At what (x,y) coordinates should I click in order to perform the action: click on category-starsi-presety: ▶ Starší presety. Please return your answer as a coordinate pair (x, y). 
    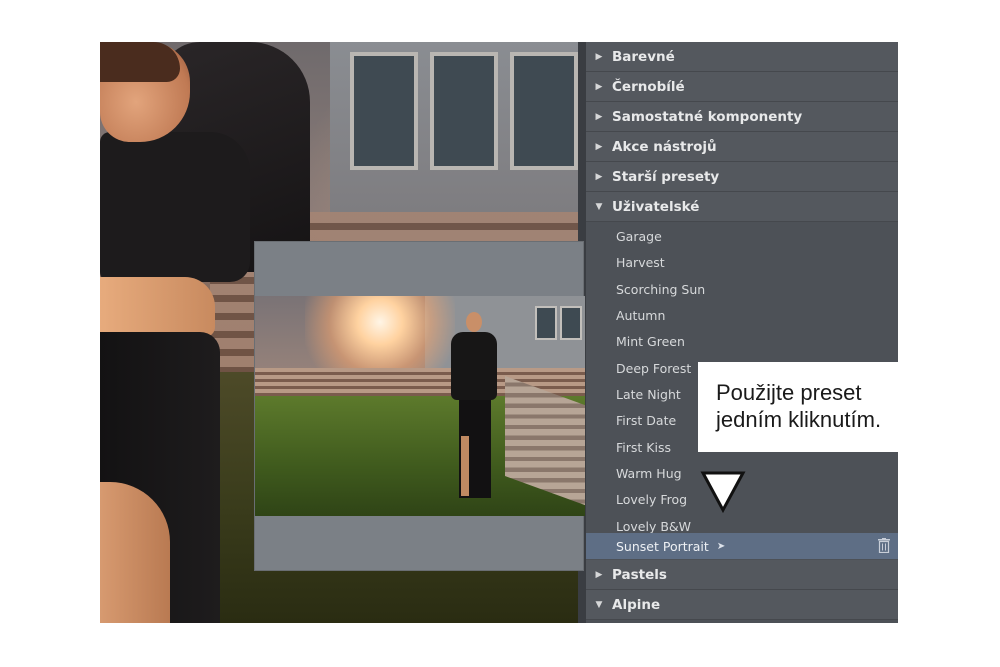
    Looking at the image, I should click on (742, 177).